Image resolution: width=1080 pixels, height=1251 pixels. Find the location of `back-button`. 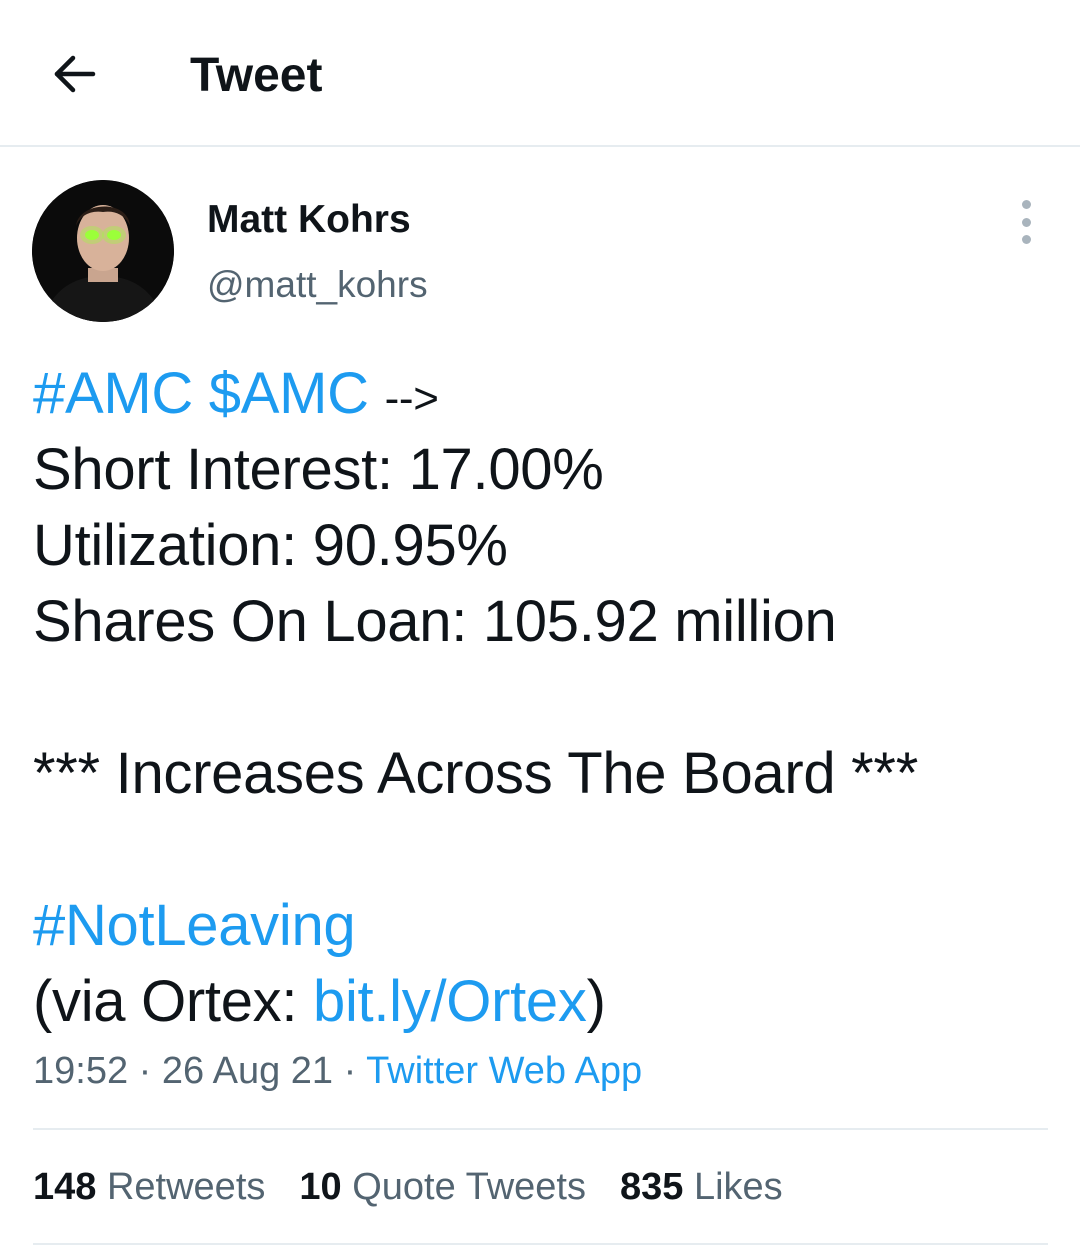

back-button is located at coordinates (74, 74).